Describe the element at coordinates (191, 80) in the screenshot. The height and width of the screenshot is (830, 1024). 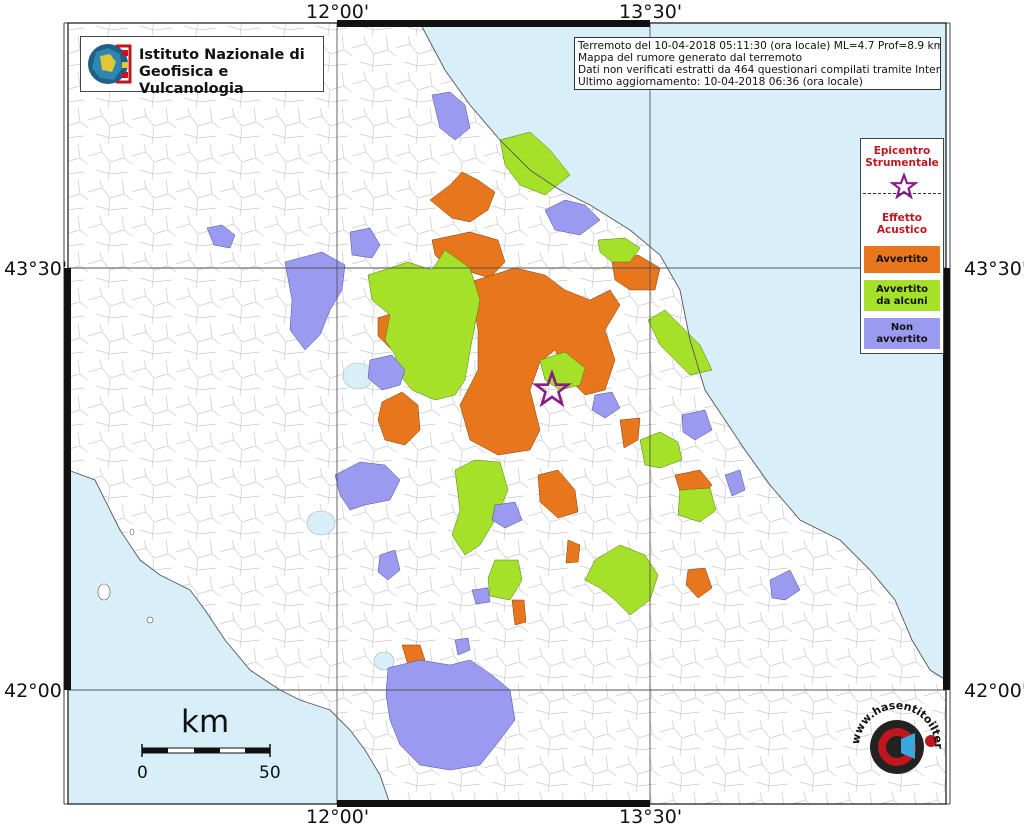
I see `institute-name-line2: Geofisica e Vulcanologia` at that location.